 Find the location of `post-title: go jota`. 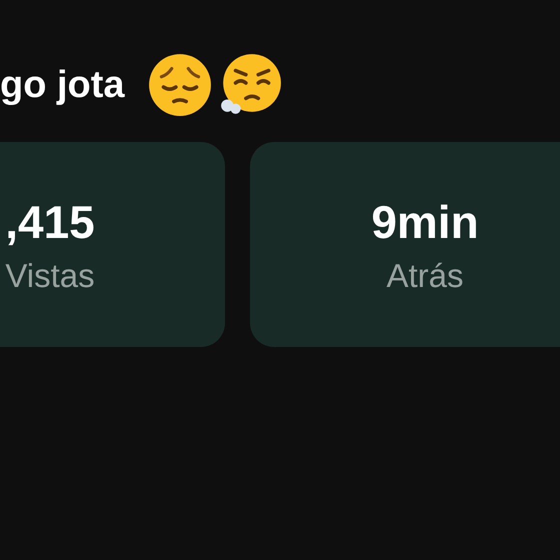

post-title: go jota is located at coordinates (62, 85).